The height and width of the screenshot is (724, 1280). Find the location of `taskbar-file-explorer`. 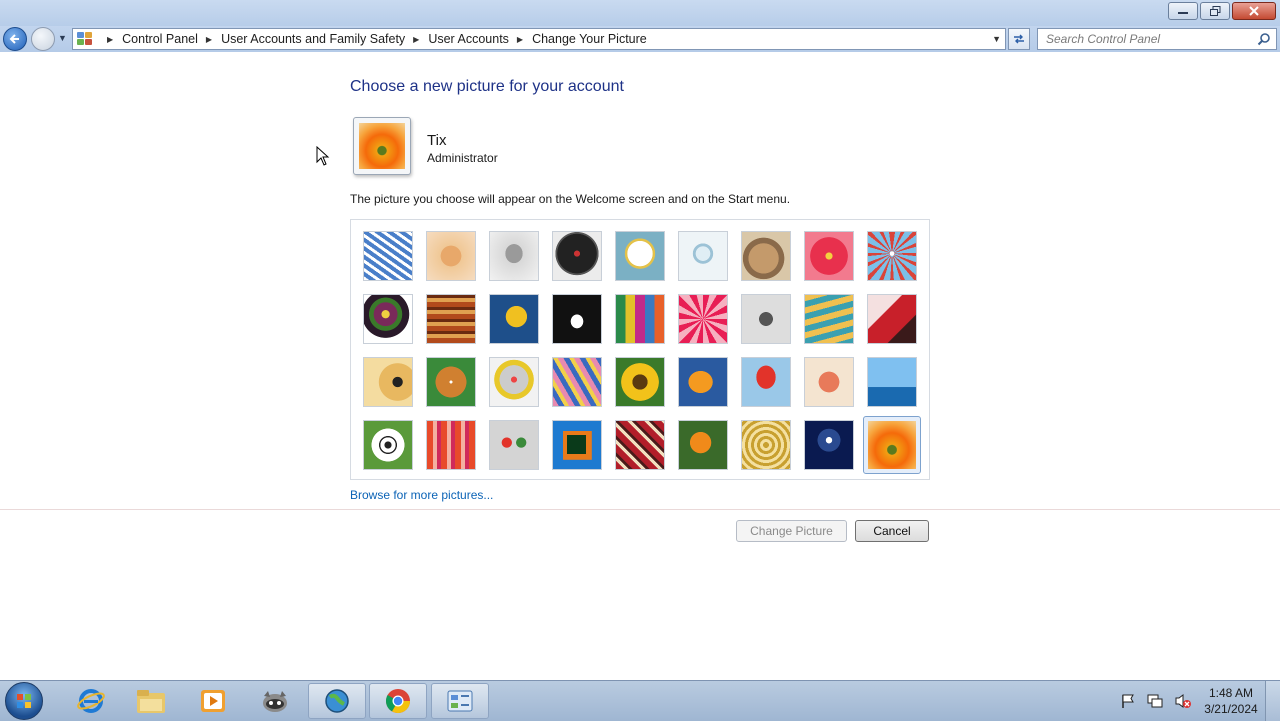

taskbar-file-explorer is located at coordinates (151, 701).